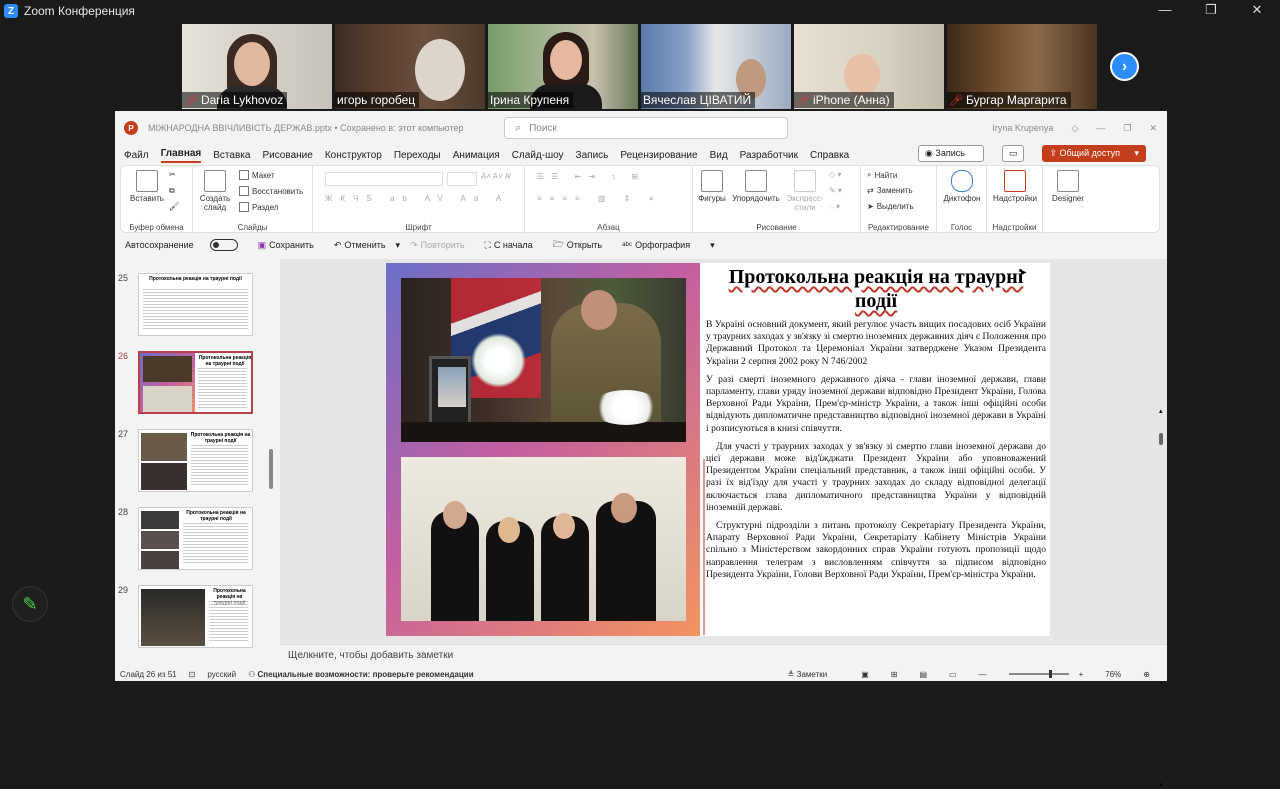  What do you see at coordinates (923, 674) in the screenshot?
I see `reading-view-icon: ▤` at bounding box center [923, 674].